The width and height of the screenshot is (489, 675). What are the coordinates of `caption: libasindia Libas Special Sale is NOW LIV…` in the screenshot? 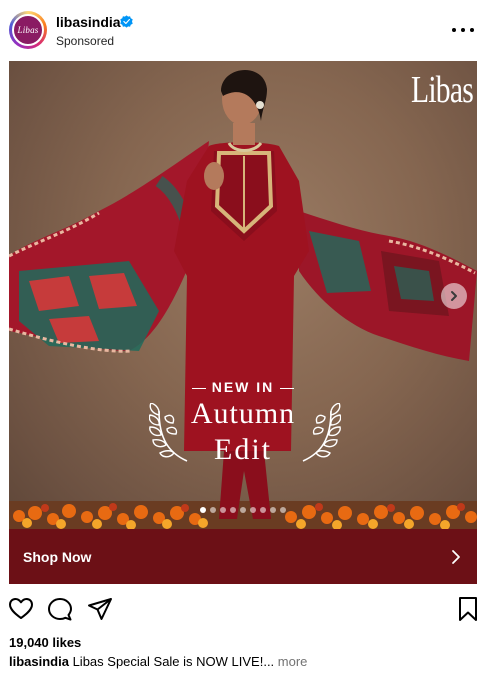 It's located at (244, 661).